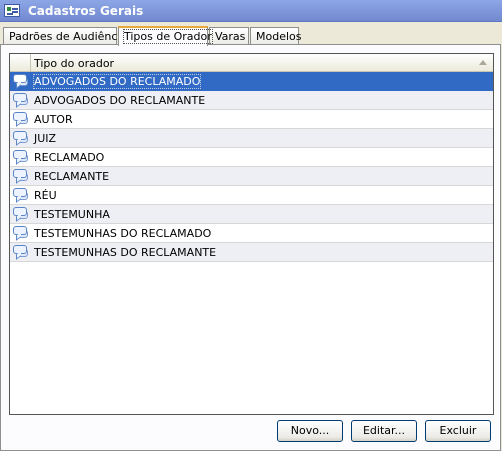 The height and width of the screenshot is (451, 502). Describe the element at coordinates (117, 81) in the screenshot. I see `row-label: ADVOGADOS DO RECLAMADO` at that location.